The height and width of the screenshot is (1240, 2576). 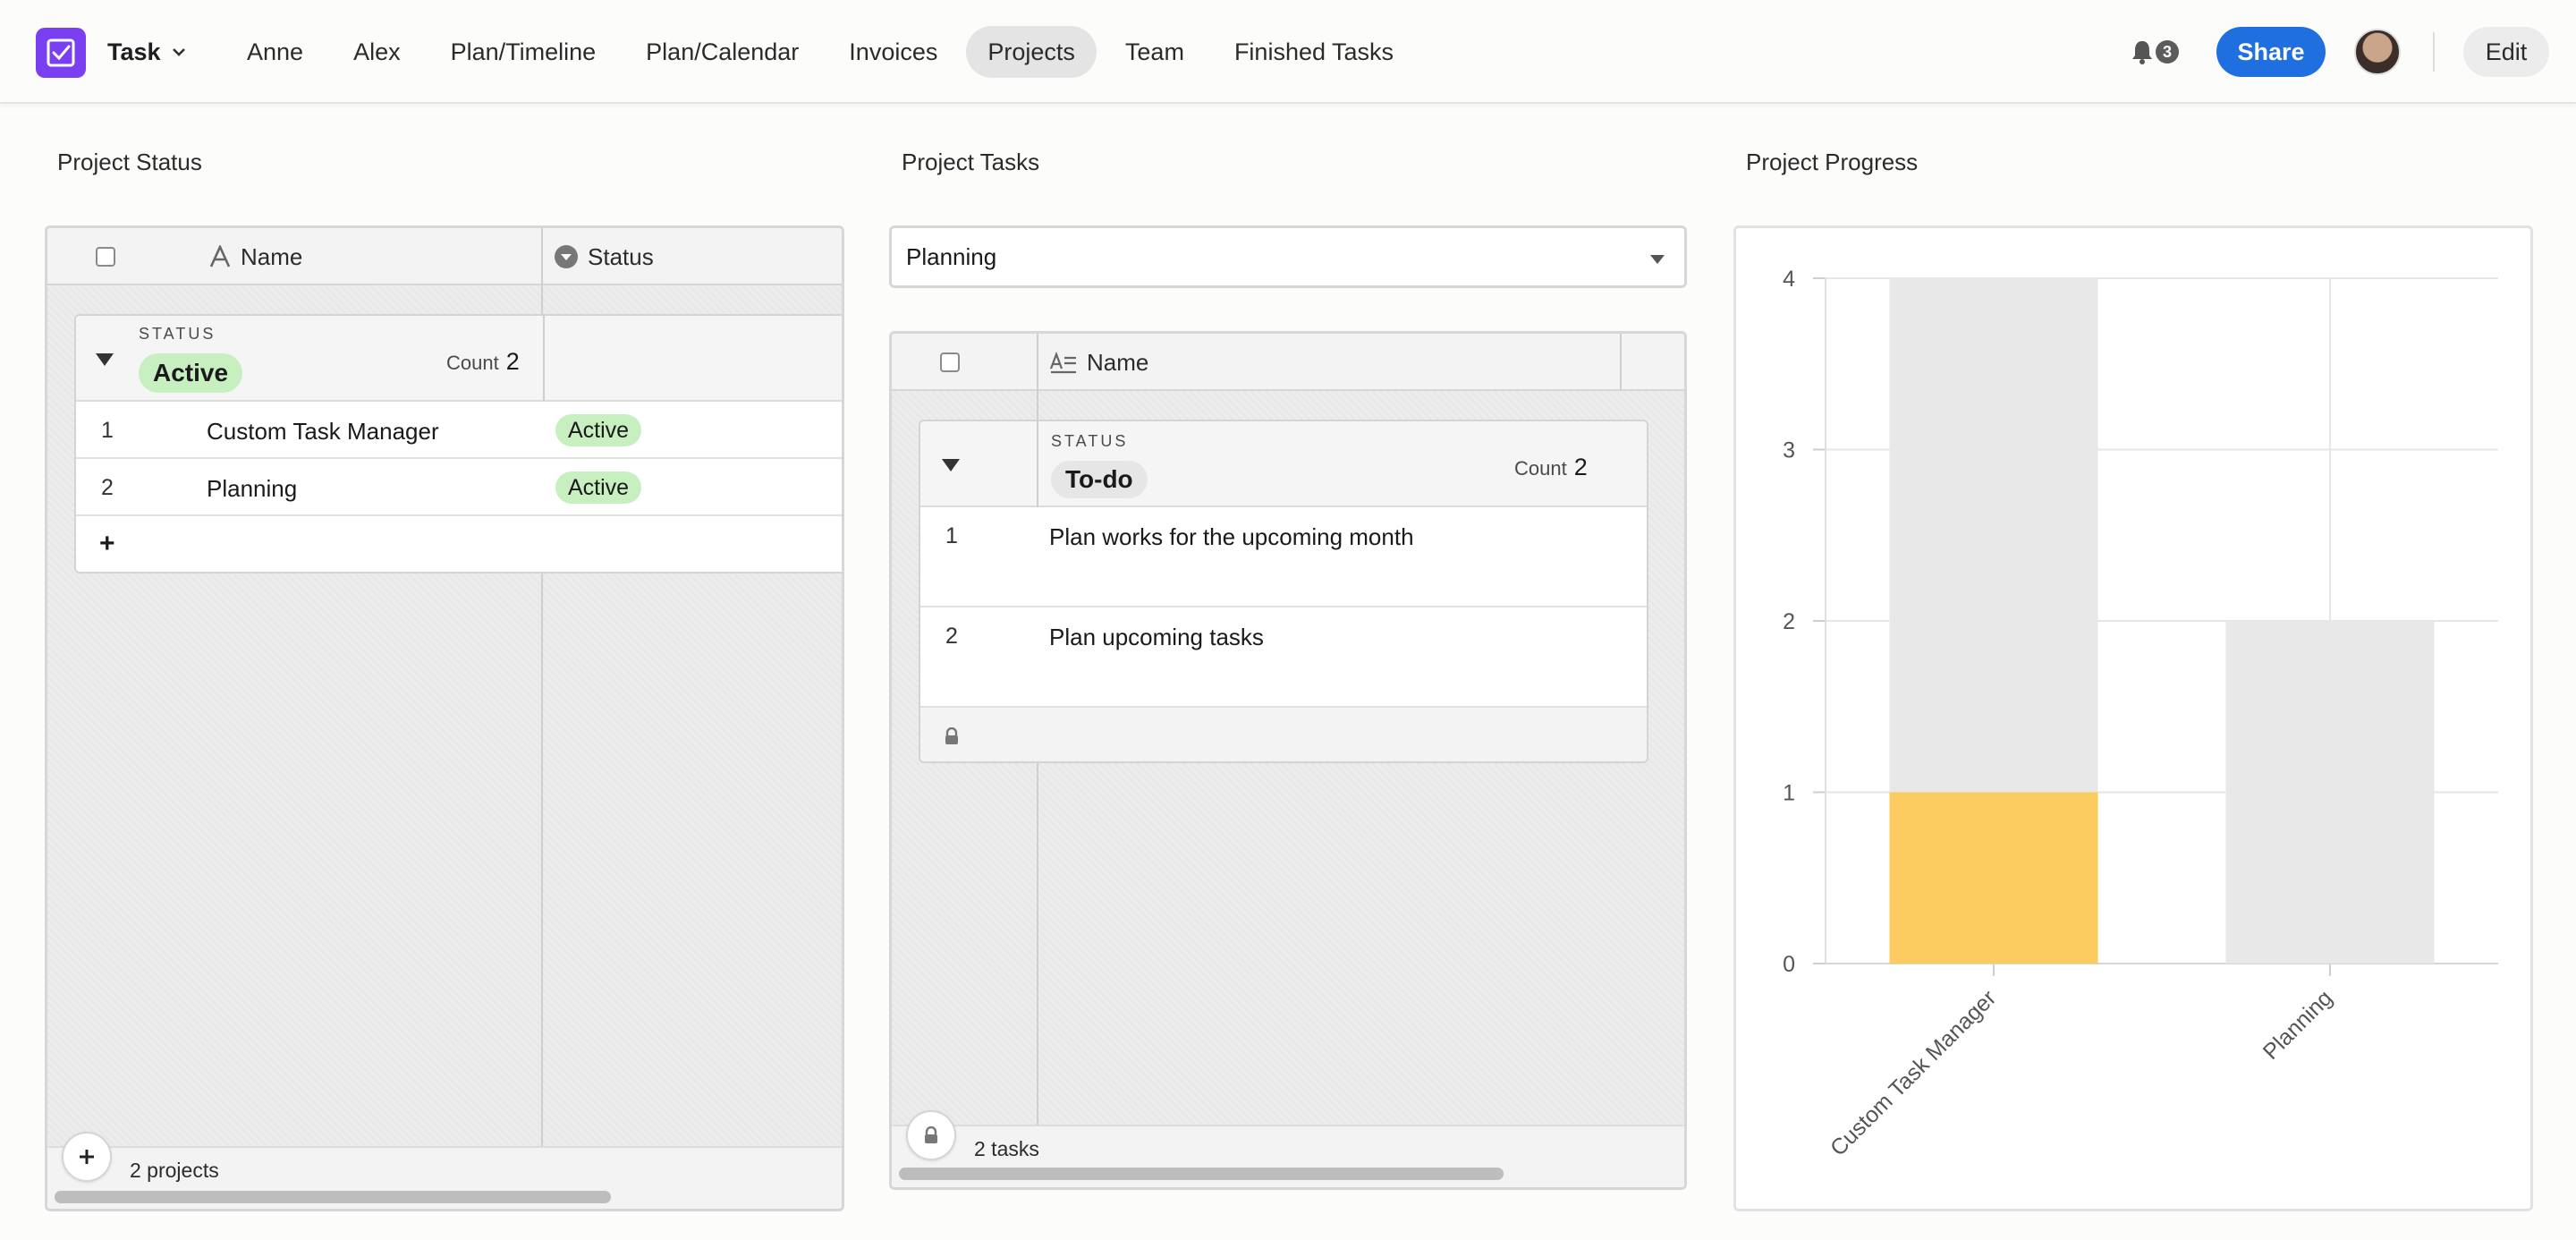 I want to click on tab-label: Invoices, so click(x=893, y=51).